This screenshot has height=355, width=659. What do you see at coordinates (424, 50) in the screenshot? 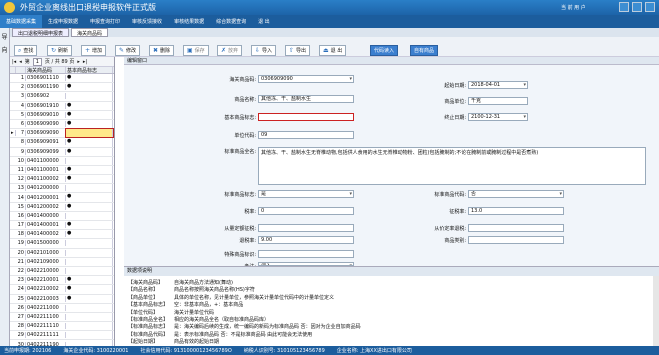
I see `self-code-button: 自有商品` at bounding box center [424, 50].